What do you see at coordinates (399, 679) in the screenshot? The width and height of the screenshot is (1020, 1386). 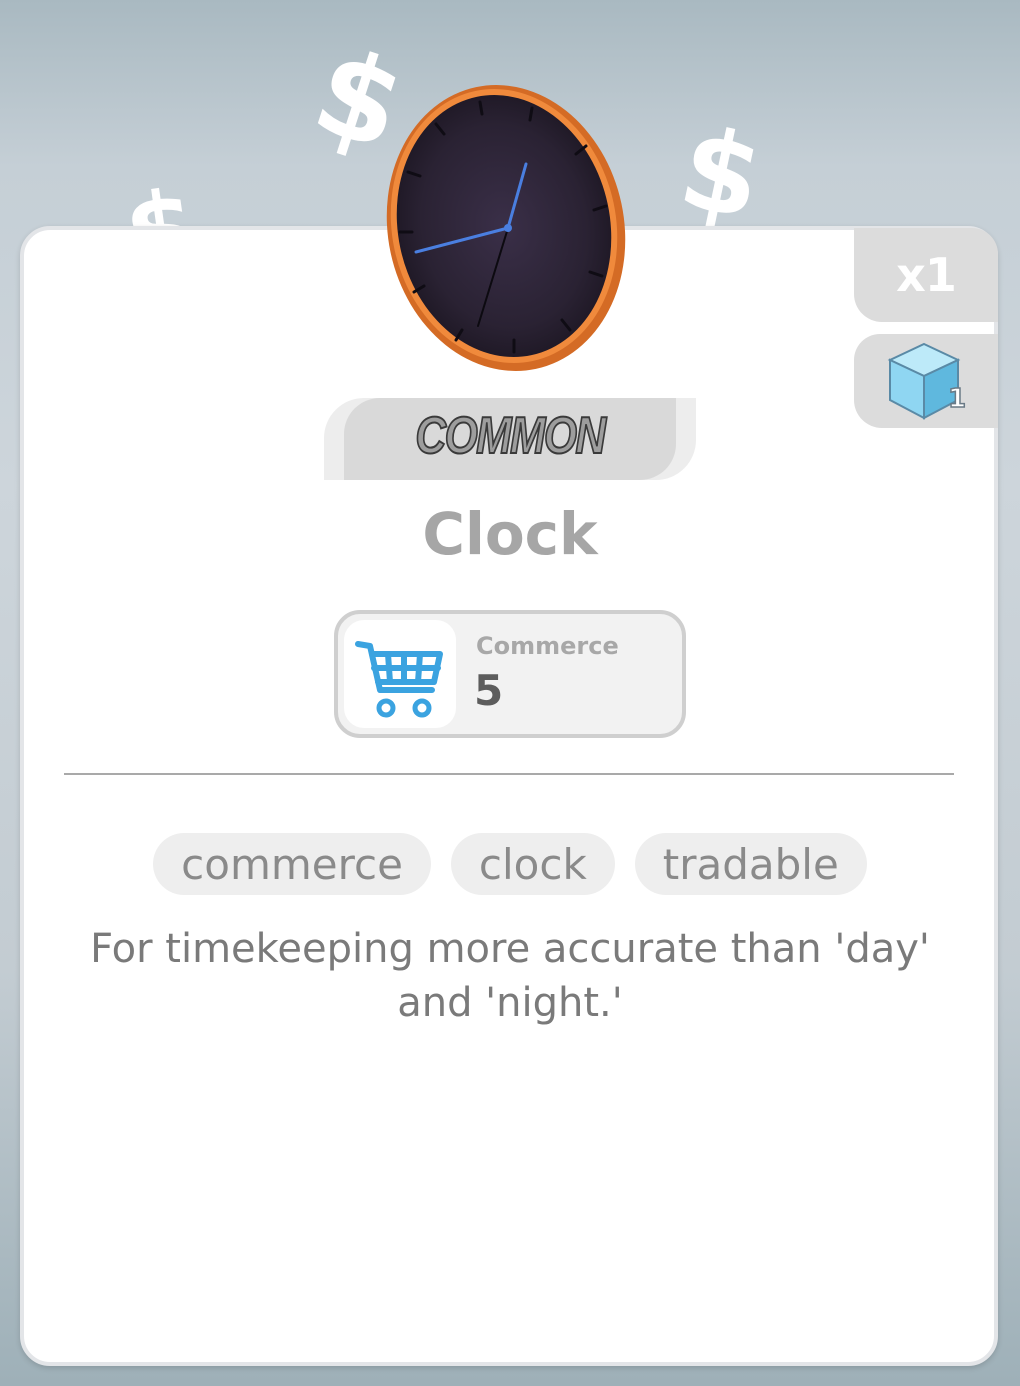 I see `shopping-cart-icon` at bounding box center [399, 679].